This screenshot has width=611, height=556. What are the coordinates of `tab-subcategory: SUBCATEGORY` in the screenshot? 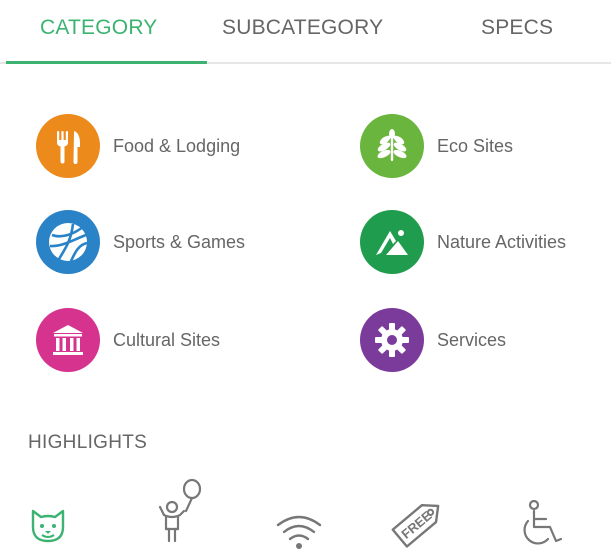 It's located at (302, 28).